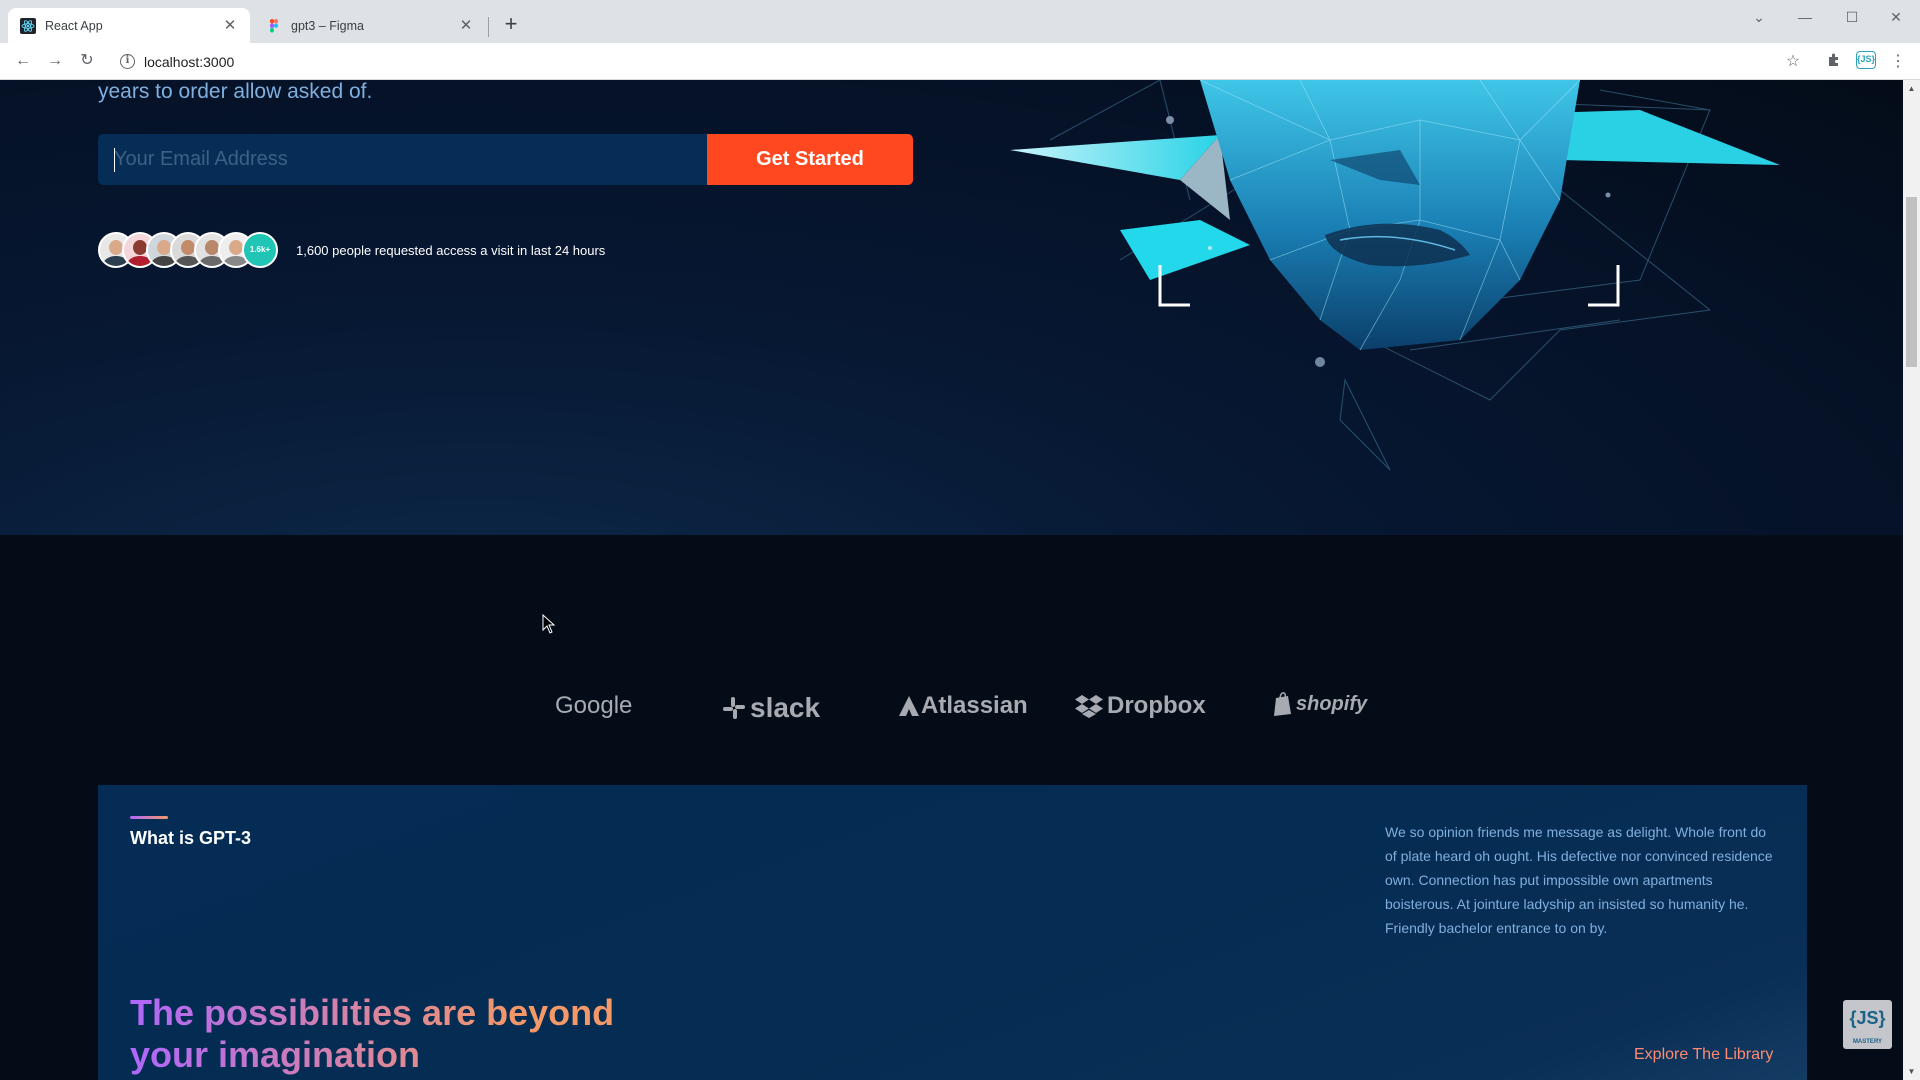  I want to click on browser-toolbar: ← → ↻ i localhost:3000 ☆ ⋮, so click(960, 61).